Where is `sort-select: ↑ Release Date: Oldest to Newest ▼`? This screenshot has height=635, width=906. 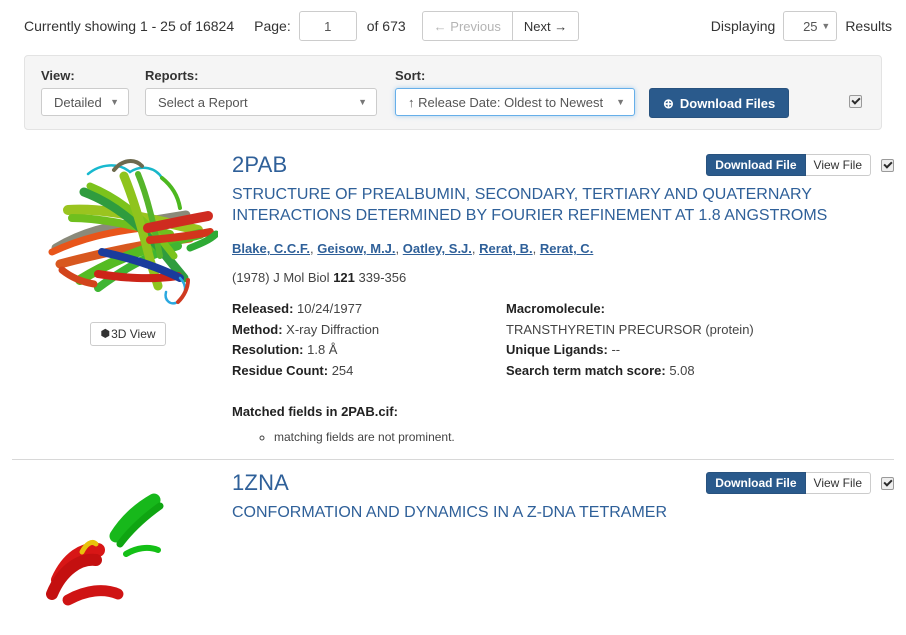 sort-select: ↑ Release Date: Oldest to Newest ▼ is located at coordinates (515, 102).